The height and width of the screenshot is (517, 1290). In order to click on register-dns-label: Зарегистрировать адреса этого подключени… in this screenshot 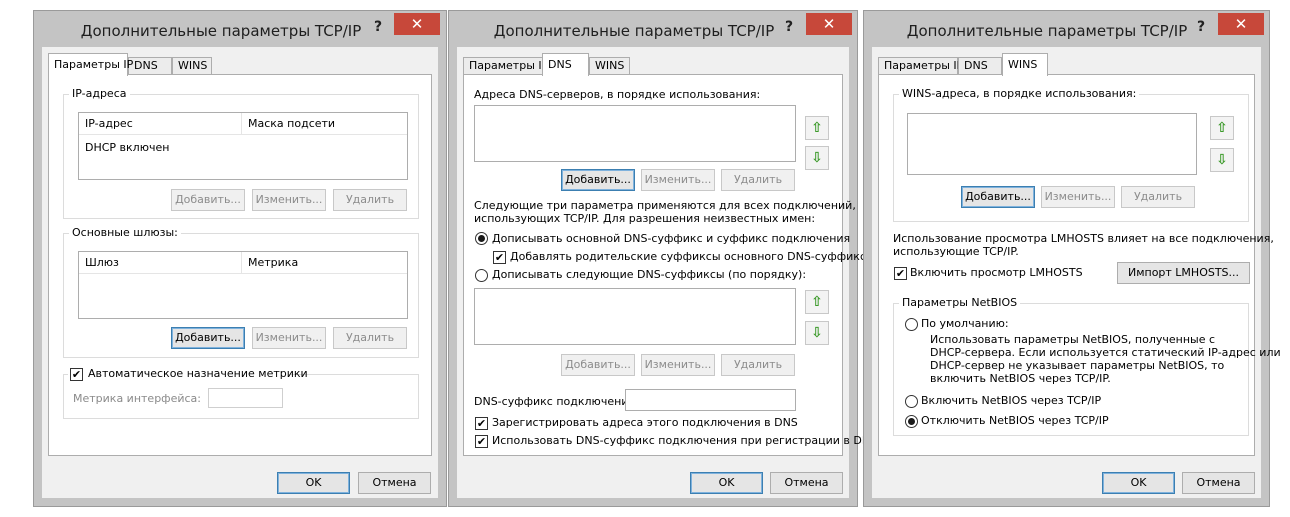, I will do `click(645, 422)`.